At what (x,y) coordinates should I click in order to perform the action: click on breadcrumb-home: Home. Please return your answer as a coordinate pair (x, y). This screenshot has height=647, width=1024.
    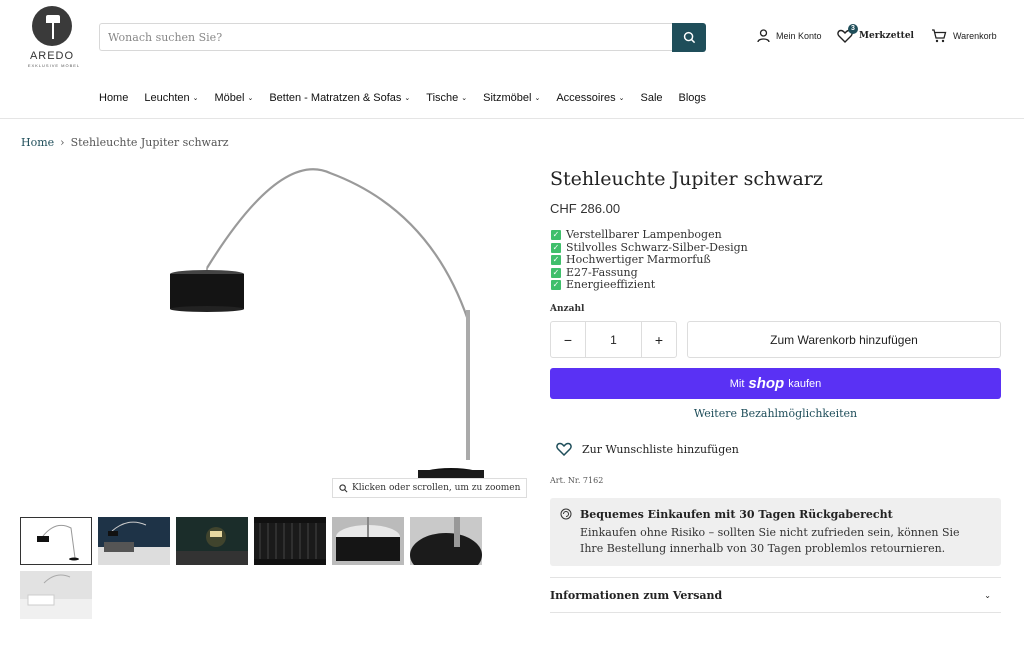
    Looking at the image, I should click on (37, 142).